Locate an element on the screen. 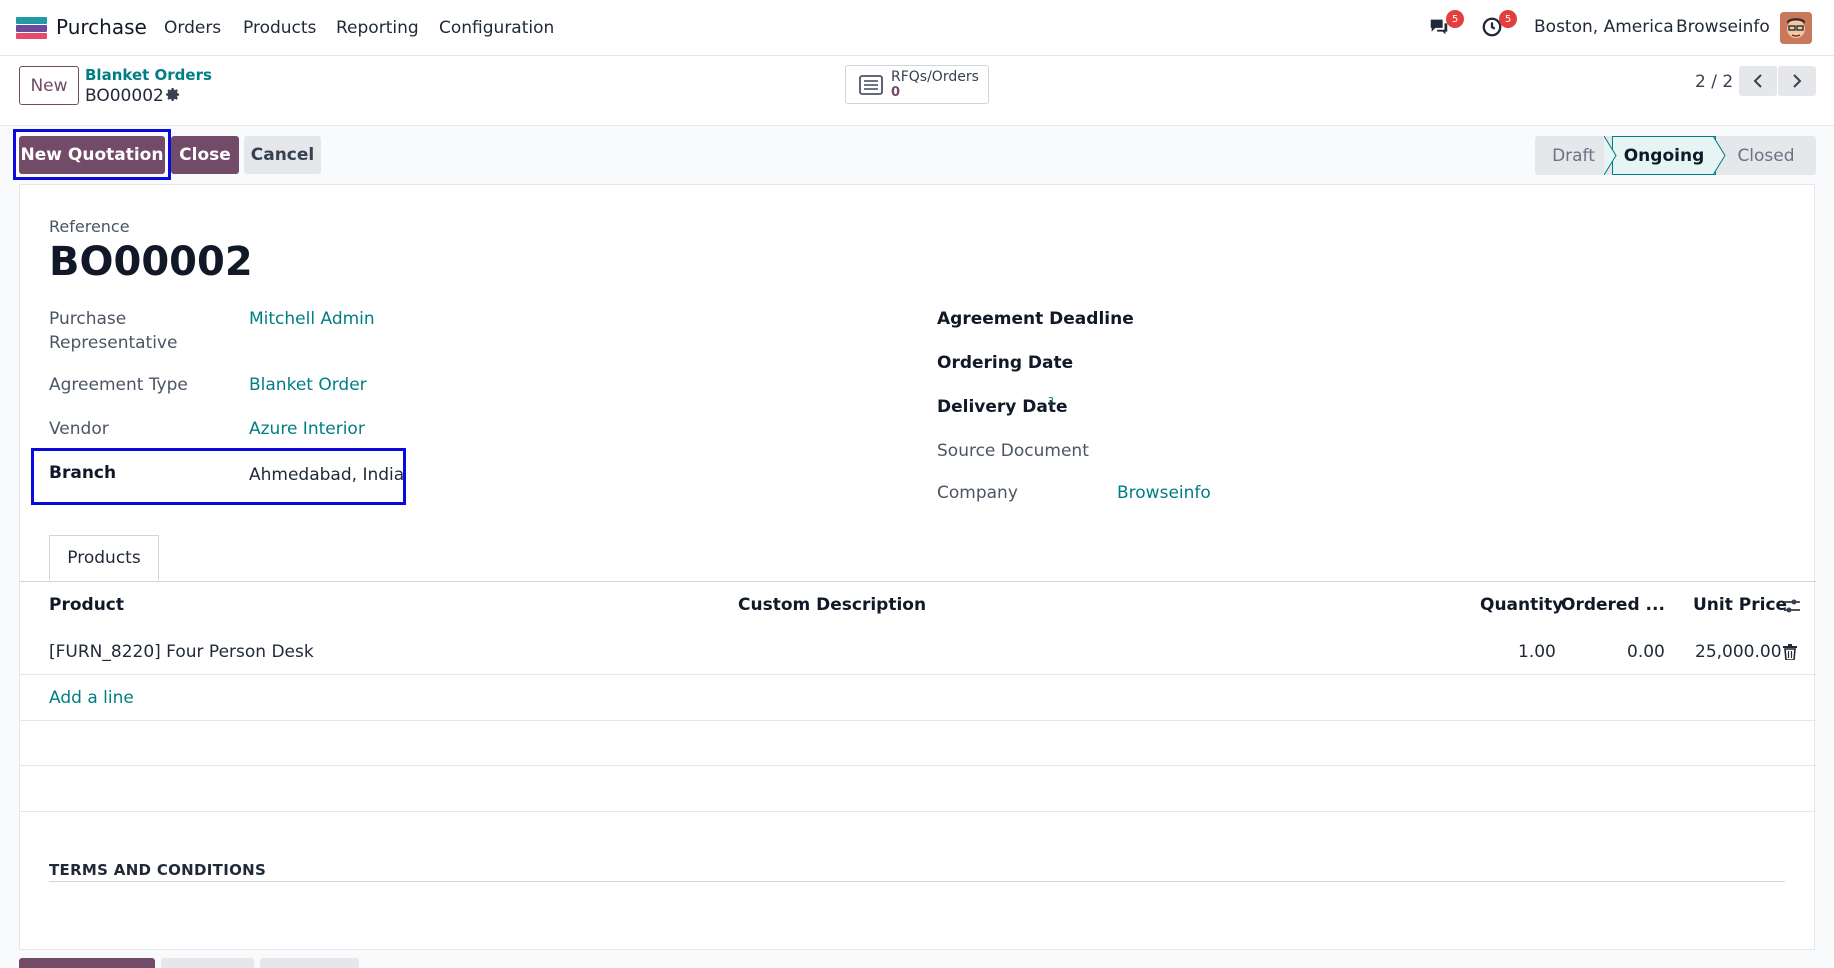 This screenshot has height=968, width=1834. menu-reporting: Reporting is located at coordinates (377, 28).